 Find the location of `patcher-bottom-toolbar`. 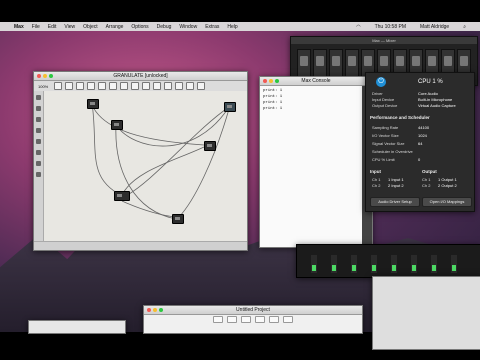

patcher-bottom-toolbar is located at coordinates (140, 245).